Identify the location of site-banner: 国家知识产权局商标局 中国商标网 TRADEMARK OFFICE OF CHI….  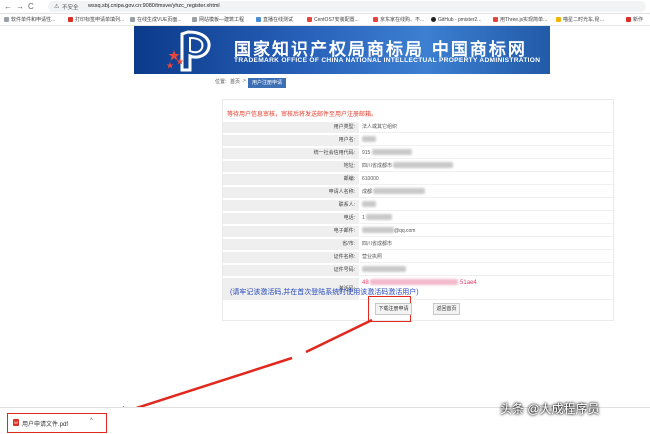
(342, 50).